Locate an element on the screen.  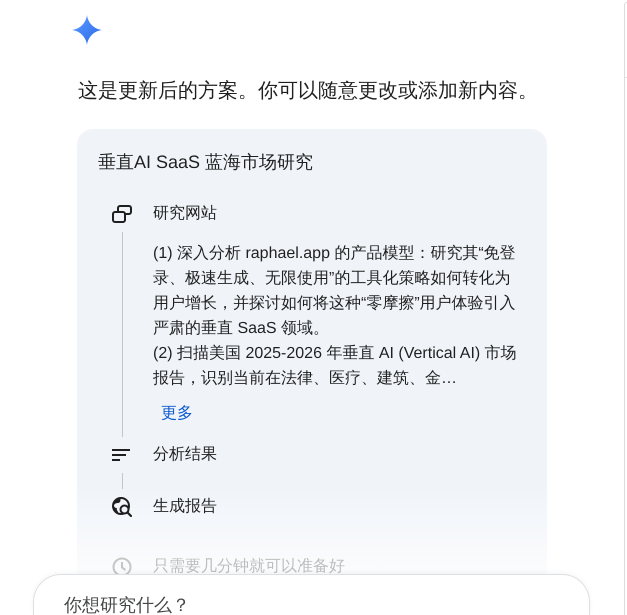
globe-search-icon is located at coordinates (122, 507).